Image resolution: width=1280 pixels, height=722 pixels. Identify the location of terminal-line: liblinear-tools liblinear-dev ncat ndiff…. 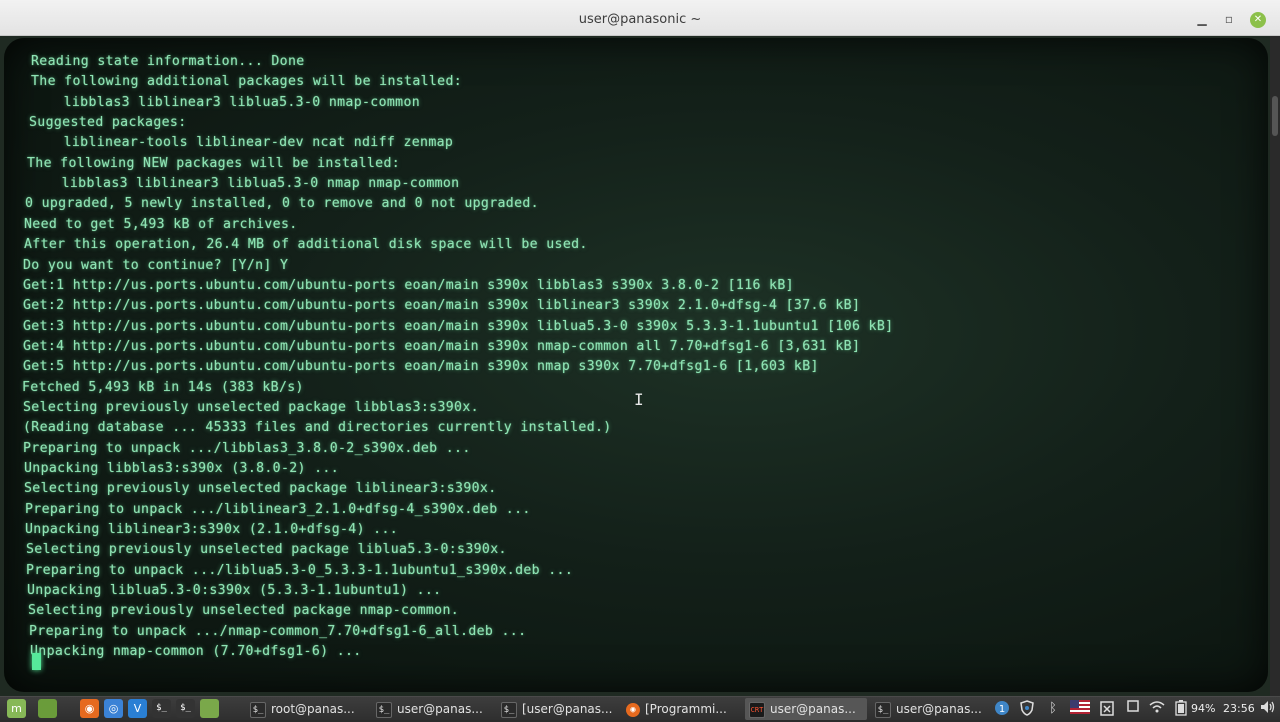
(250, 143).